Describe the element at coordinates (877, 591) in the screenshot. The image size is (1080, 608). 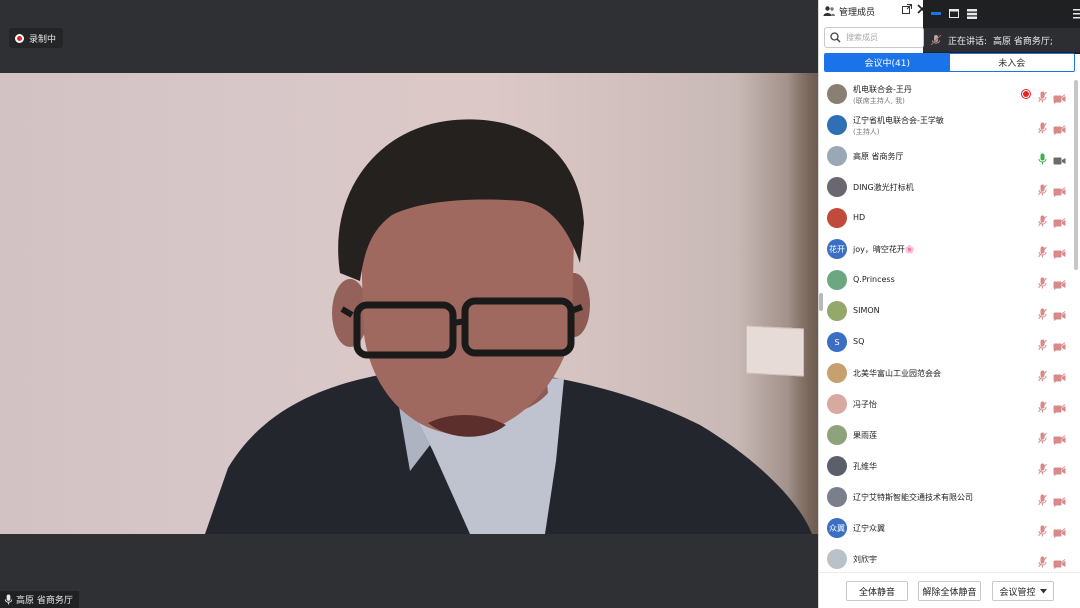
I see `mute-all-button: 全体静音` at that location.